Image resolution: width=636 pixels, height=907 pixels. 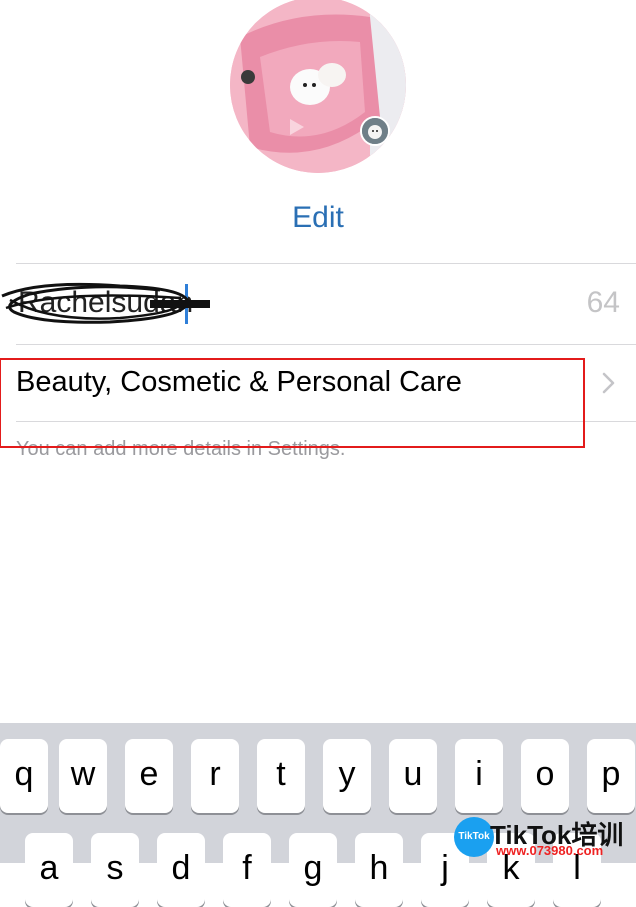 What do you see at coordinates (24, 776) in the screenshot?
I see `key-q: q` at bounding box center [24, 776].